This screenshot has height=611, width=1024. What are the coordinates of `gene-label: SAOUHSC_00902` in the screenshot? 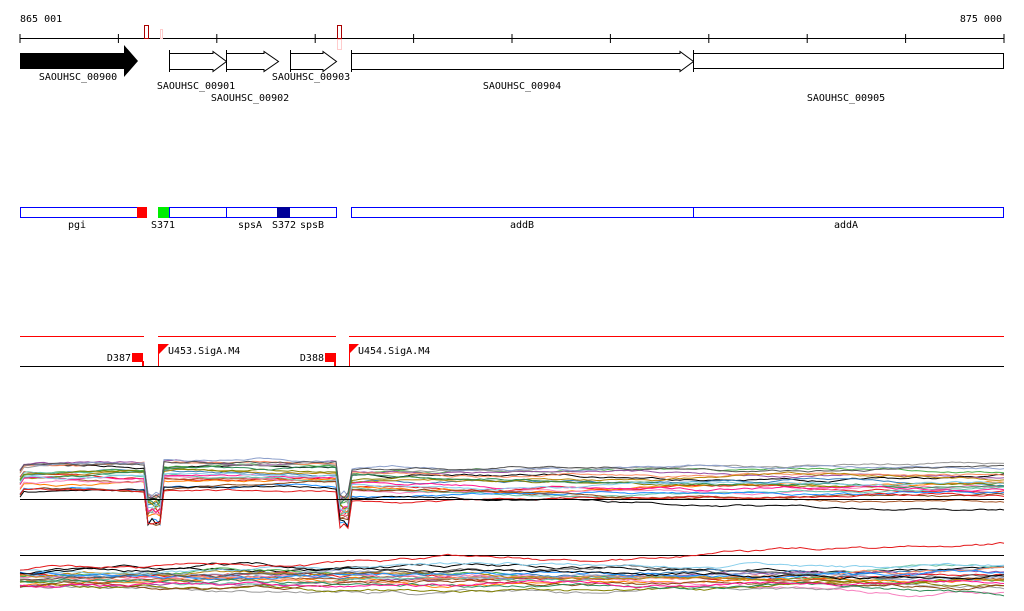 It's located at (250, 98).